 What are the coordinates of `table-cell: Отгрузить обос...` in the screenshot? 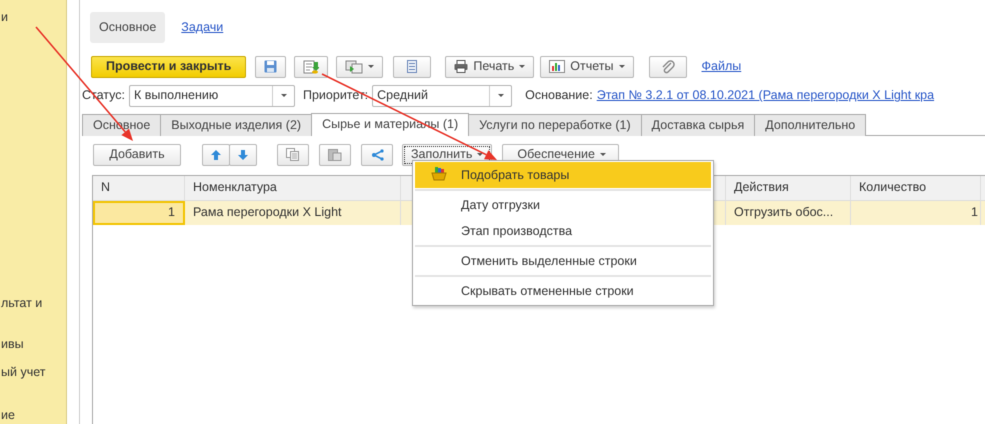 It's located at (788, 212).